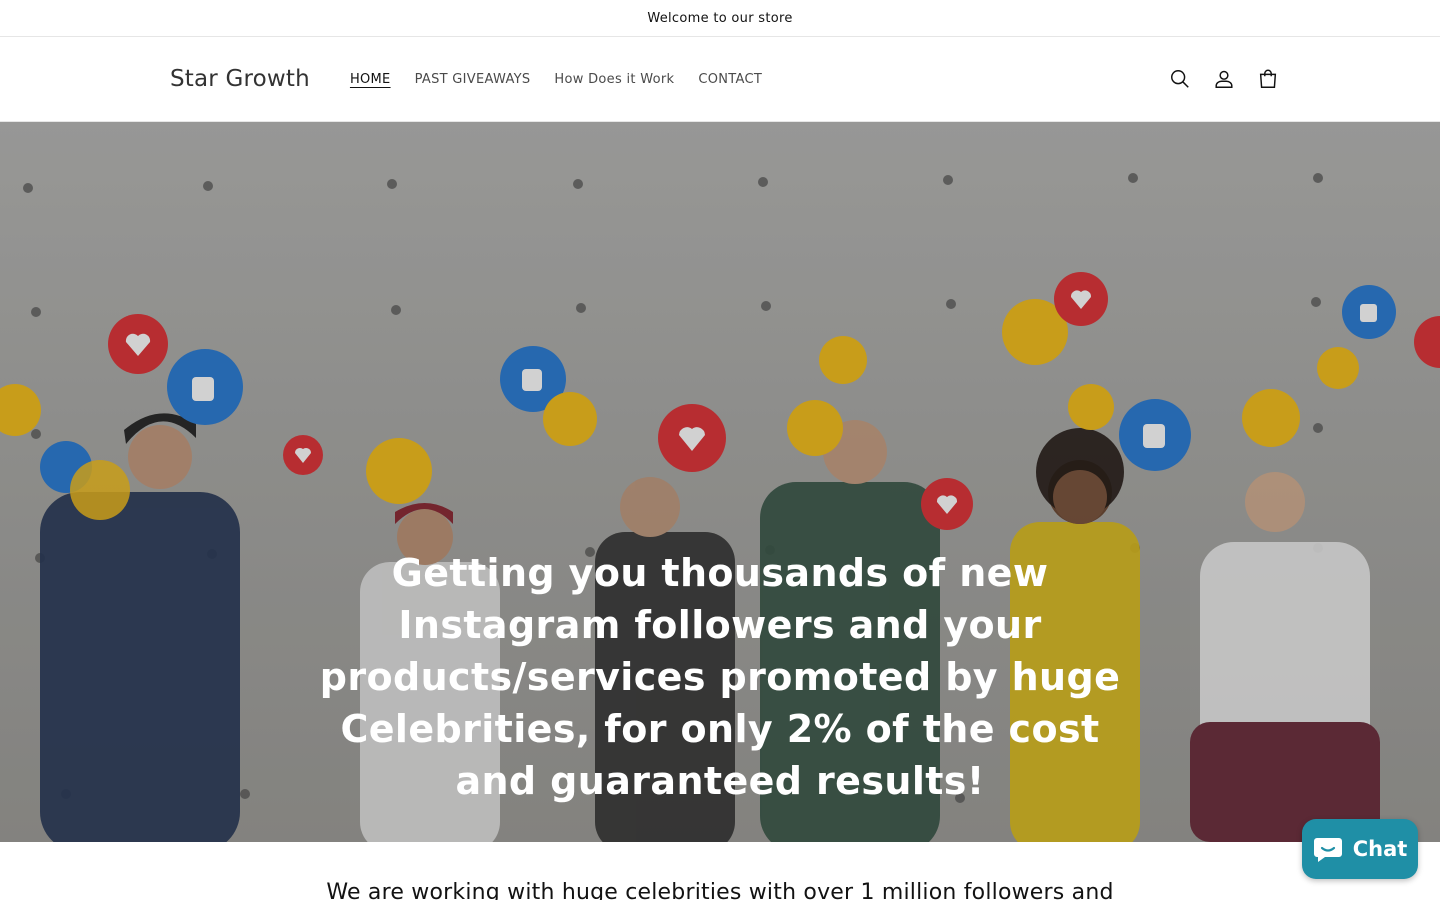 Image resolution: width=1440 pixels, height=900 pixels. What do you see at coordinates (1380, 849) in the screenshot?
I see `chat-label: Chat` at bounding box center [1380, 849].